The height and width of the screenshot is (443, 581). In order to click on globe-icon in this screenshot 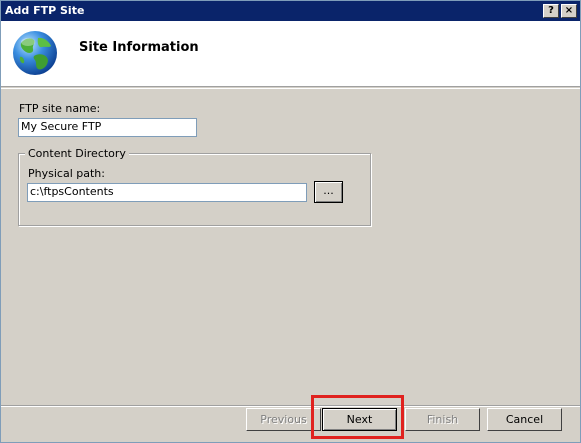, I will do `click(35, 53)`.